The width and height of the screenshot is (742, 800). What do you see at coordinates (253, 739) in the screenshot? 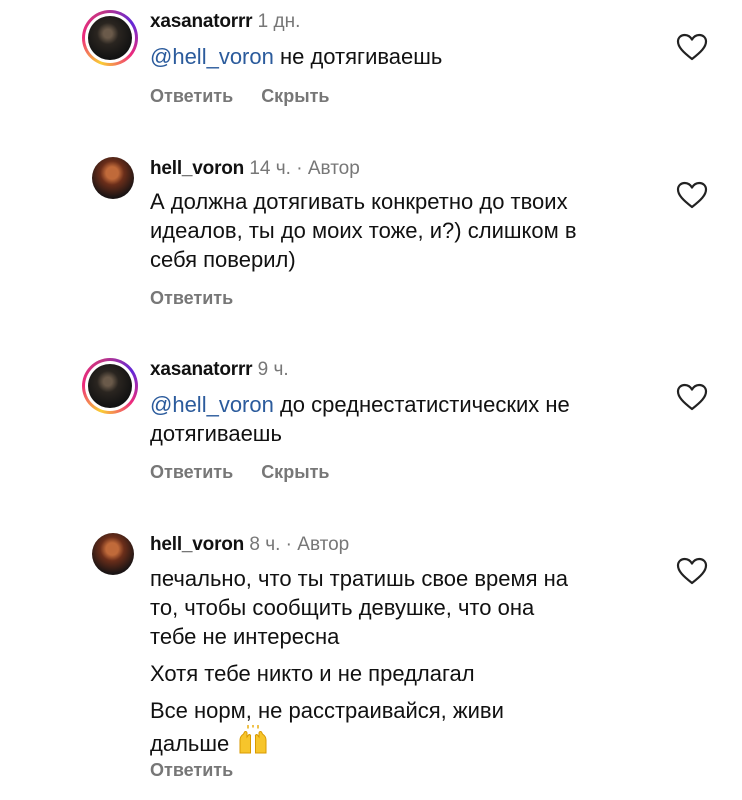
I see `raising-hands-emoji` at bounding box center [253, 739].